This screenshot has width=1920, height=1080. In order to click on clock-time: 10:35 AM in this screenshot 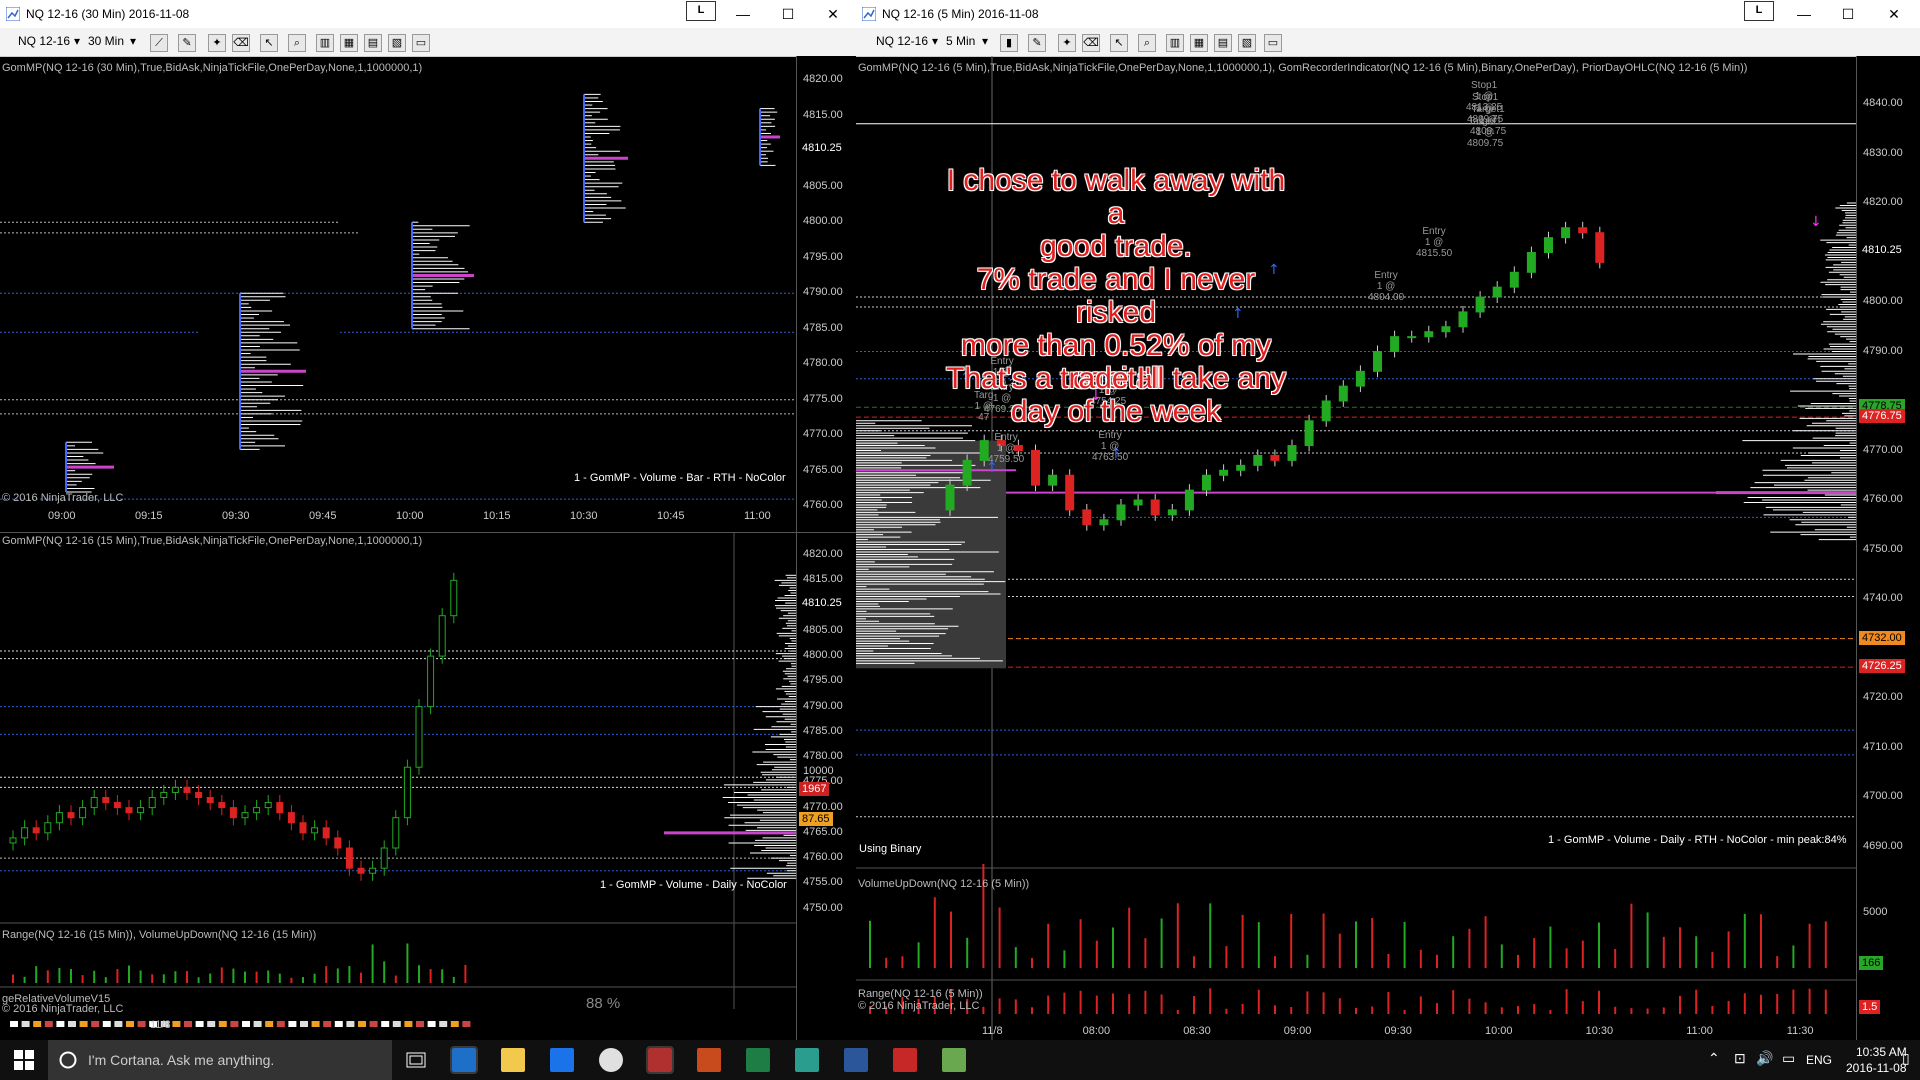, I will do `click(1881, 1052)`.